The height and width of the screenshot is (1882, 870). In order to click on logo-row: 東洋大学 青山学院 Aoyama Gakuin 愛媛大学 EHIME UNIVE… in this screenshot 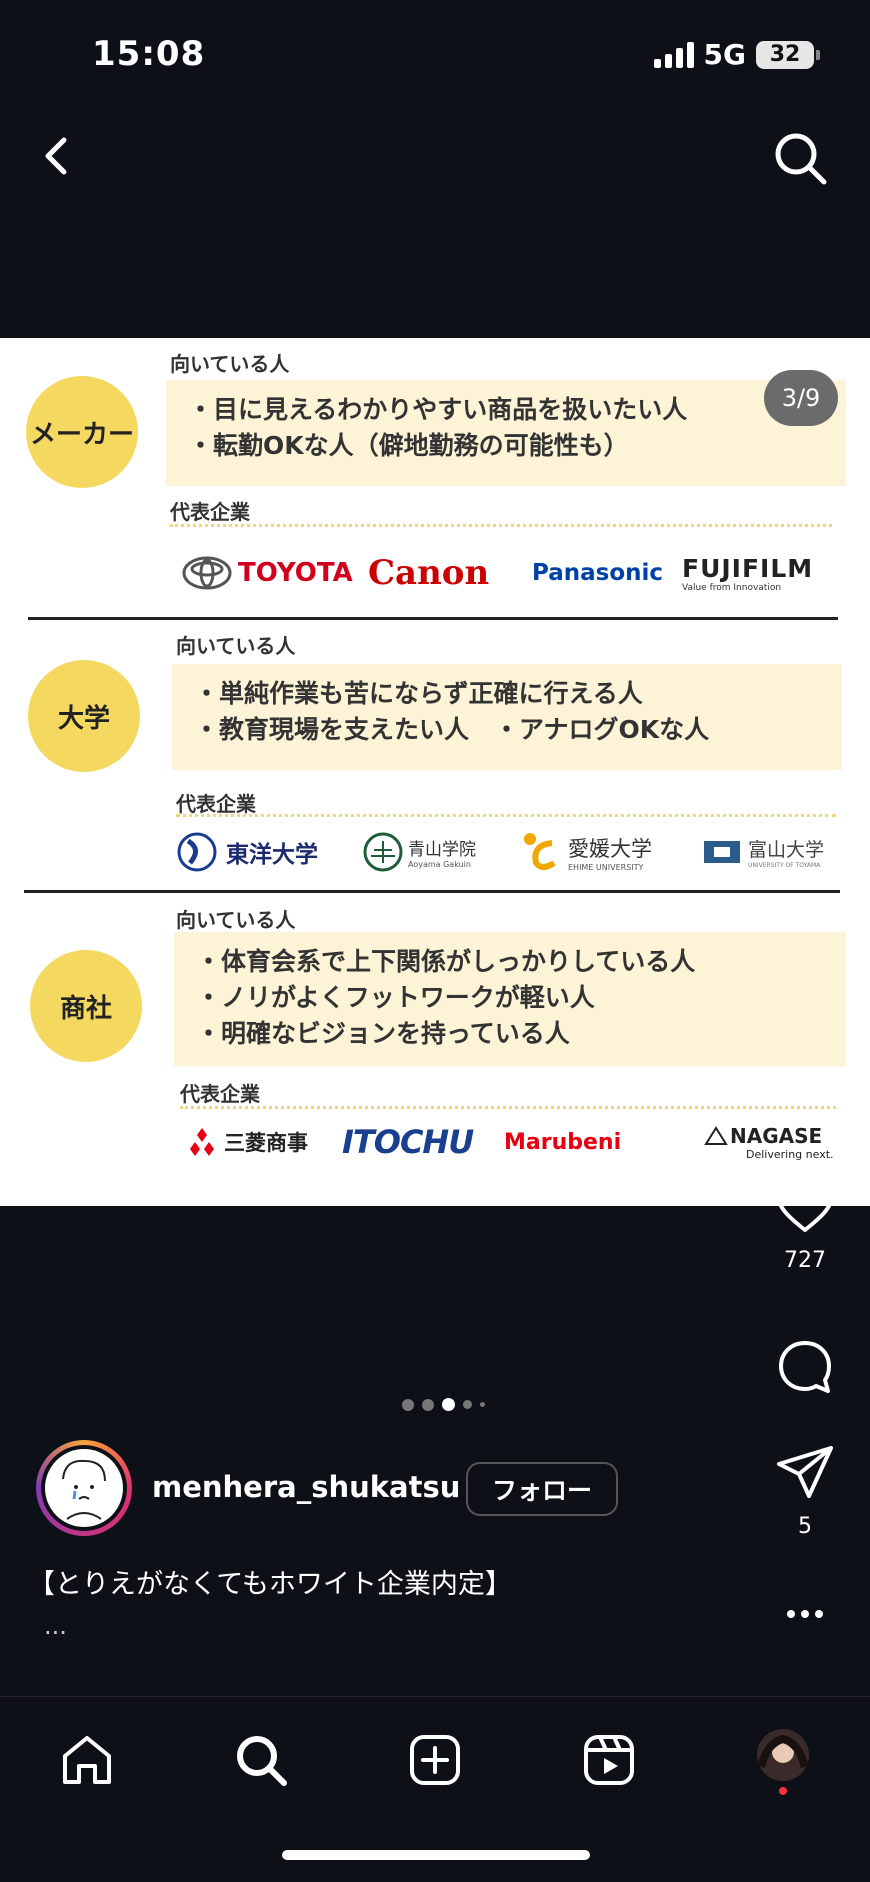, I will do `click(506, 852)`.